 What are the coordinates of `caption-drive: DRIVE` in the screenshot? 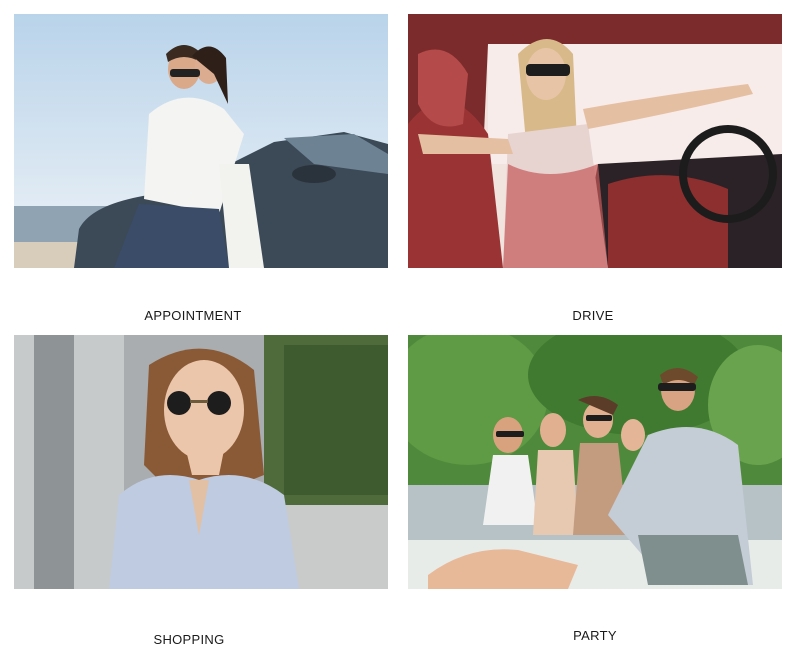 It's located at (593, 315).